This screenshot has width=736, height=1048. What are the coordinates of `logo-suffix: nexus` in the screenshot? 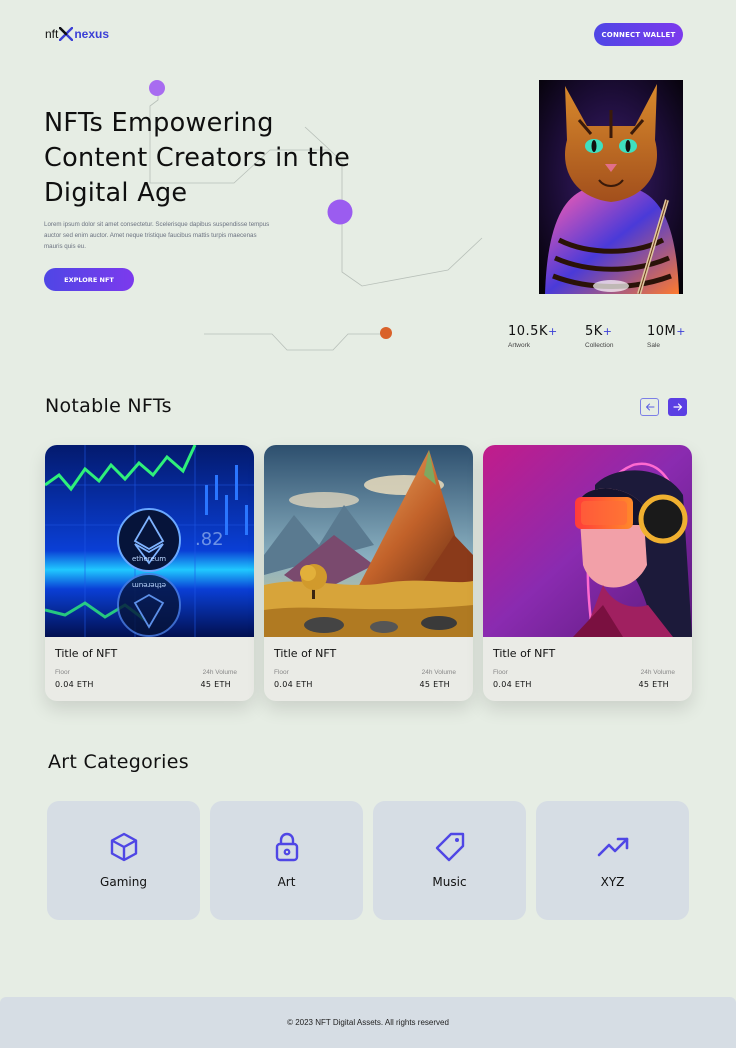 It's located at (92, 34).